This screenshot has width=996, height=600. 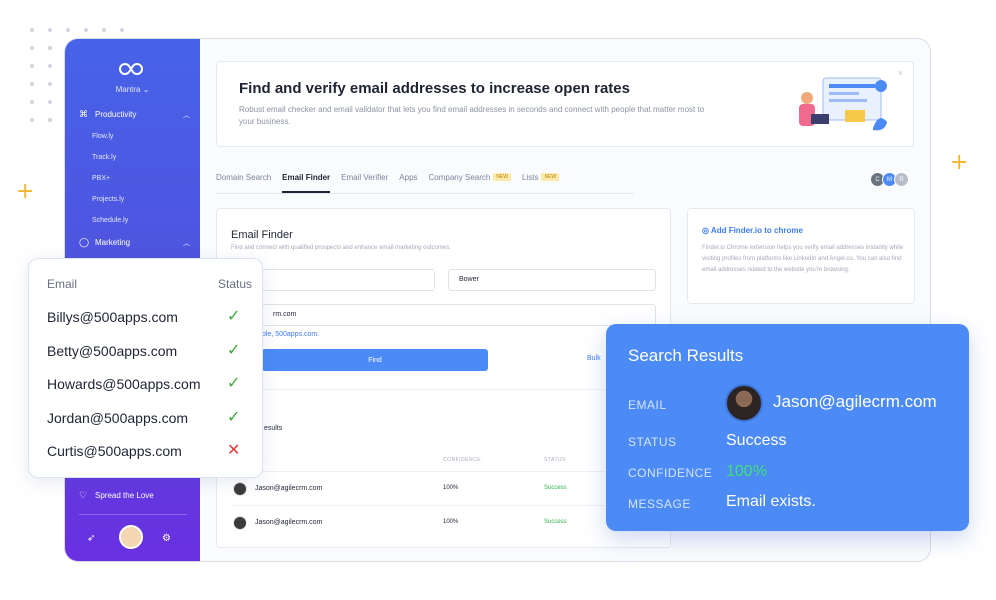 What do you see at coordinates (647, 405) in the screenshot?
I see `email-label: EMAIL` at bounding box center [647, 405].